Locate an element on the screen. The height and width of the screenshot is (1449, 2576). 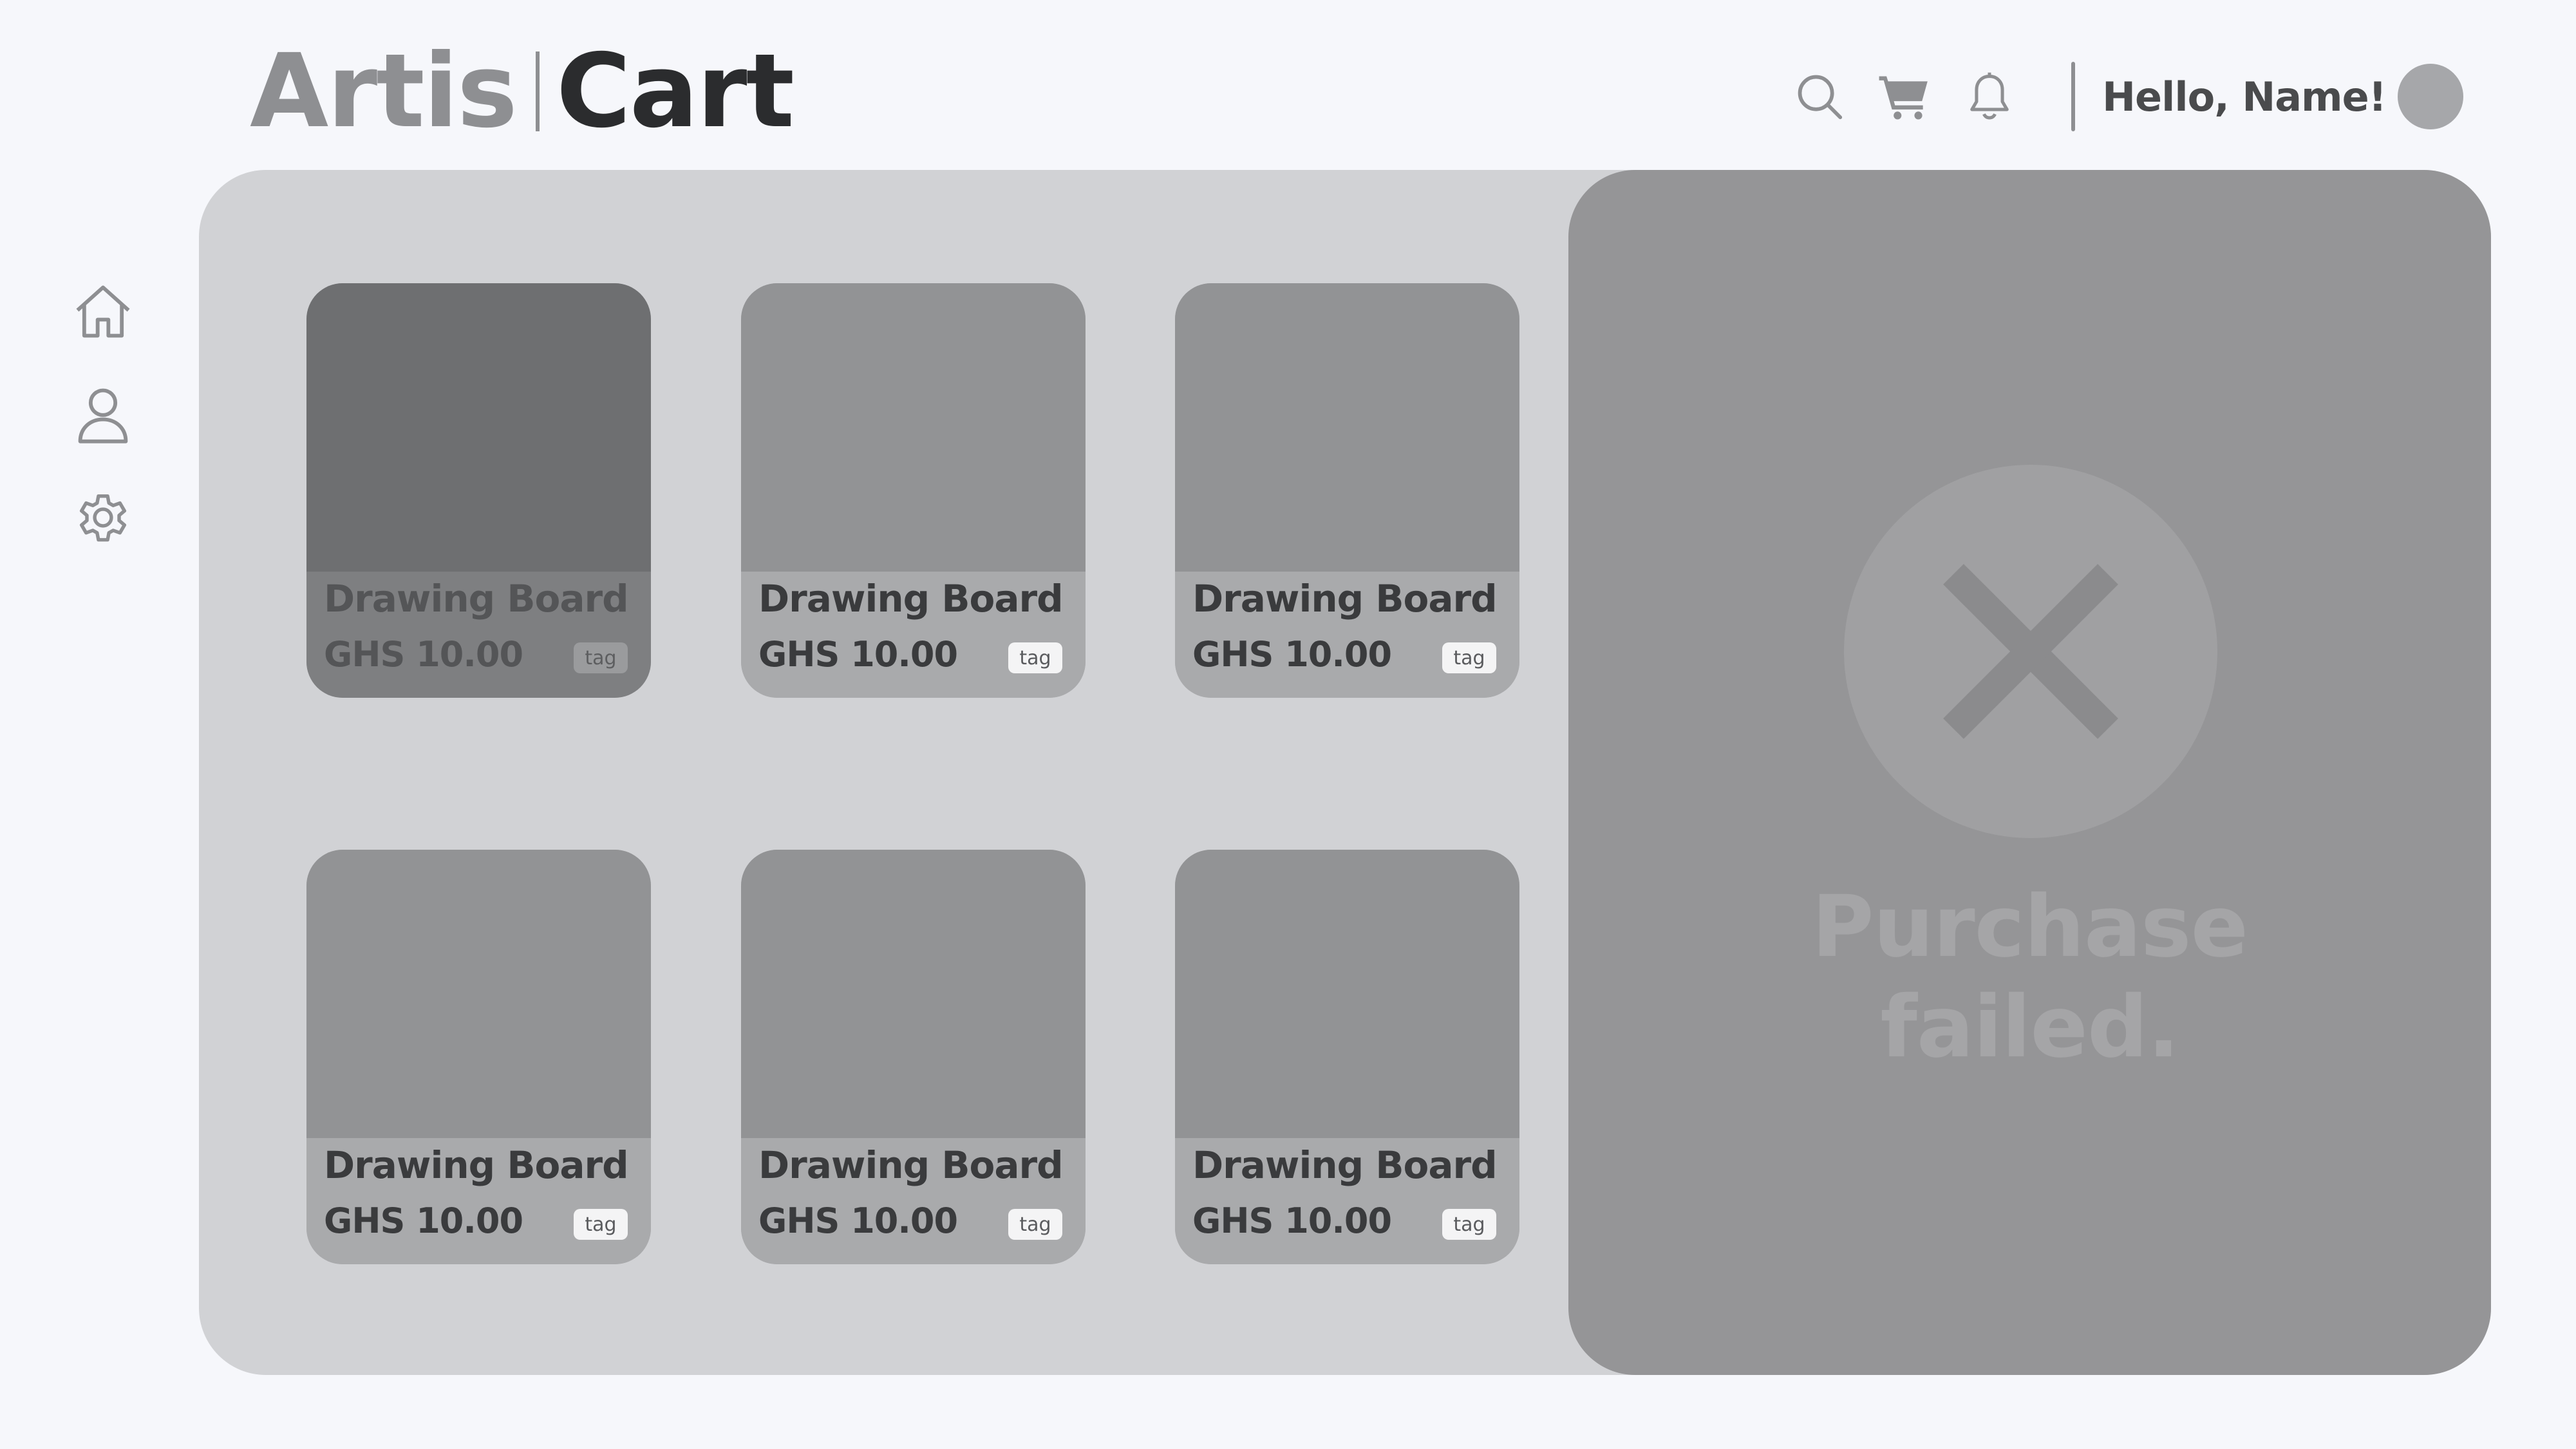
search-icon is located at coordinates (1819, 96).